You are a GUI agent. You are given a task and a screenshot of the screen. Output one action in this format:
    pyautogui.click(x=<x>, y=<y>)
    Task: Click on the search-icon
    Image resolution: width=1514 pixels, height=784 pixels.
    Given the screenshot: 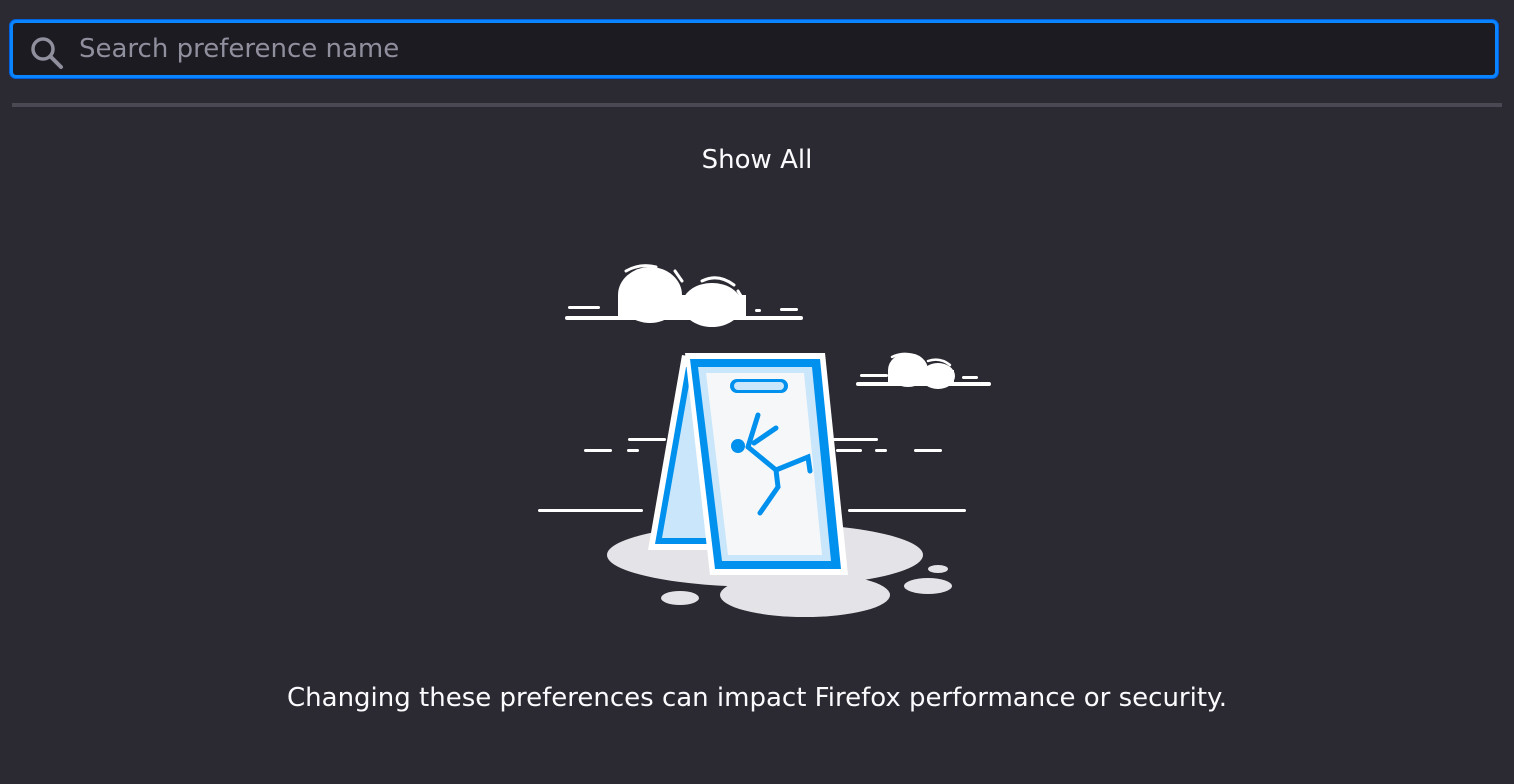 What is the action you would take?
    pyautogui.click(x=47, y=53)
    